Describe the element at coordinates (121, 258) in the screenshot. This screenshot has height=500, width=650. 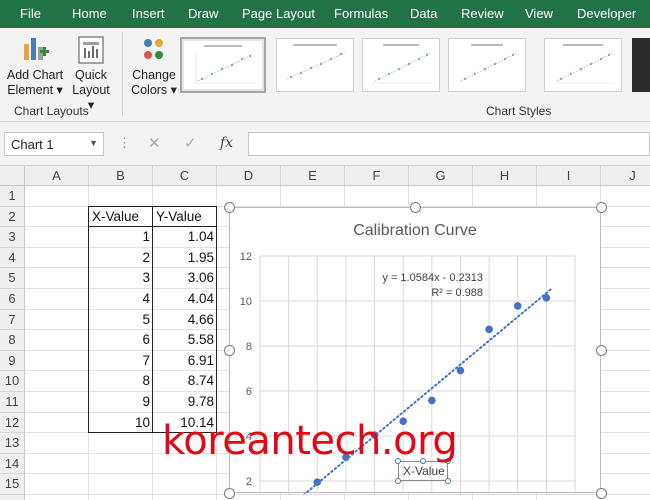
I see `cell-x-value: 2` at that location.